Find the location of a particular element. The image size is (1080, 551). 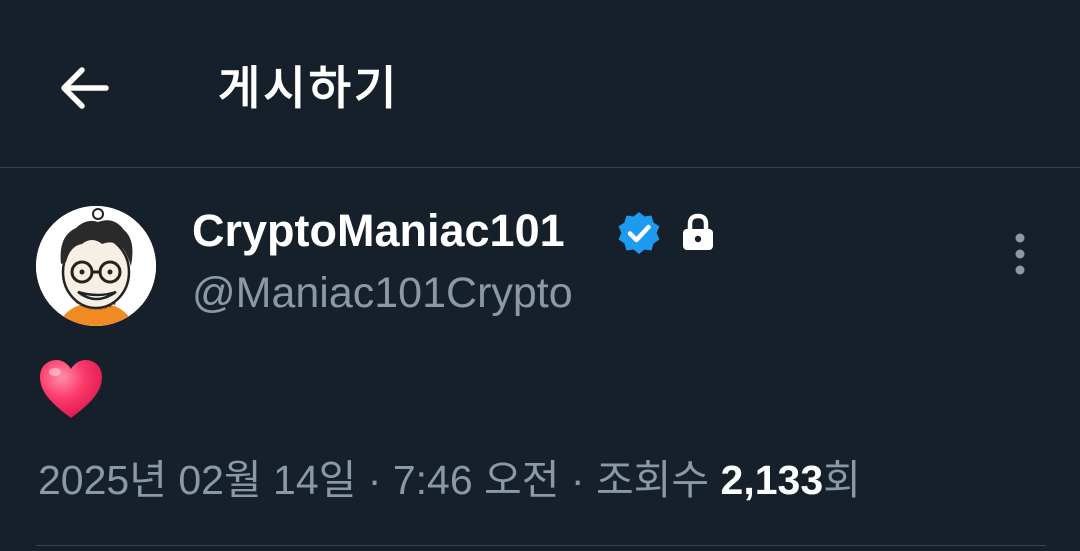

post-time: 7:46 오전 is located at coordinates (476, 480).